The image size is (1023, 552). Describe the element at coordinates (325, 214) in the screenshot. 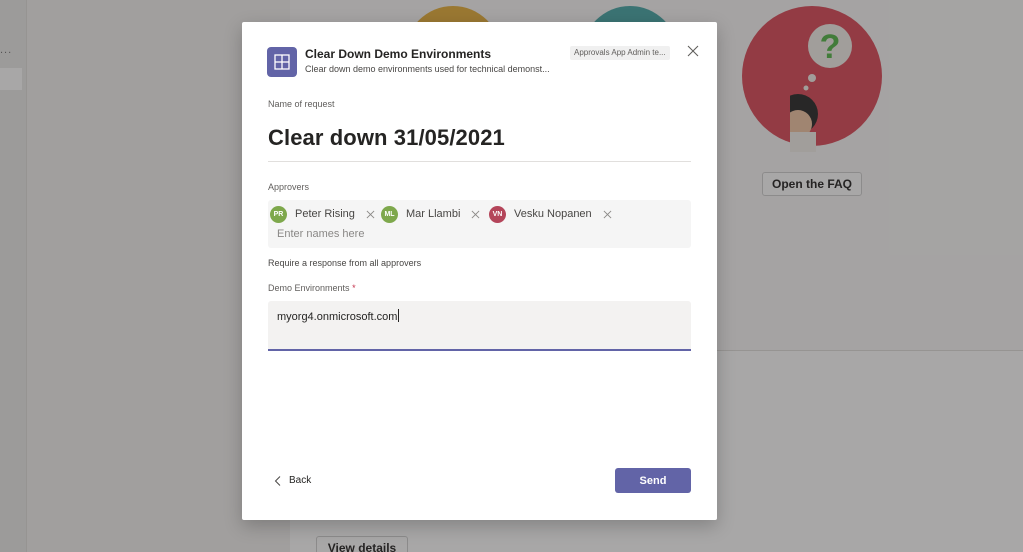

I see `approver-name: Peter Rising` at that location.